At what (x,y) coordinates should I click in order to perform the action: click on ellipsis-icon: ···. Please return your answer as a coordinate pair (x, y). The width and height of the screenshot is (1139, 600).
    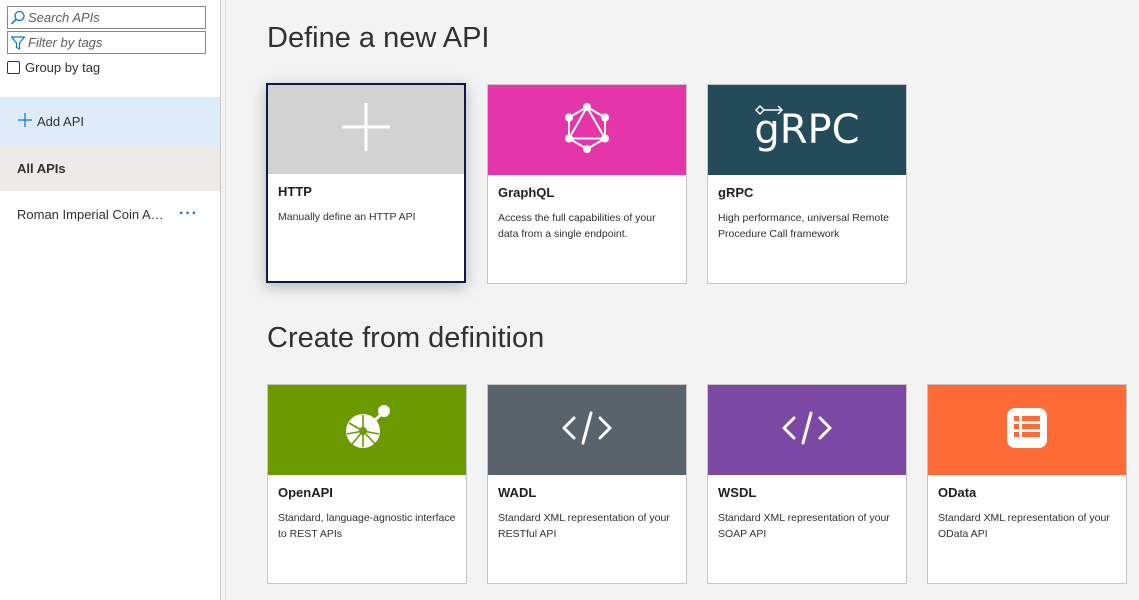
    Looking at the image, I should click on (188, 214).